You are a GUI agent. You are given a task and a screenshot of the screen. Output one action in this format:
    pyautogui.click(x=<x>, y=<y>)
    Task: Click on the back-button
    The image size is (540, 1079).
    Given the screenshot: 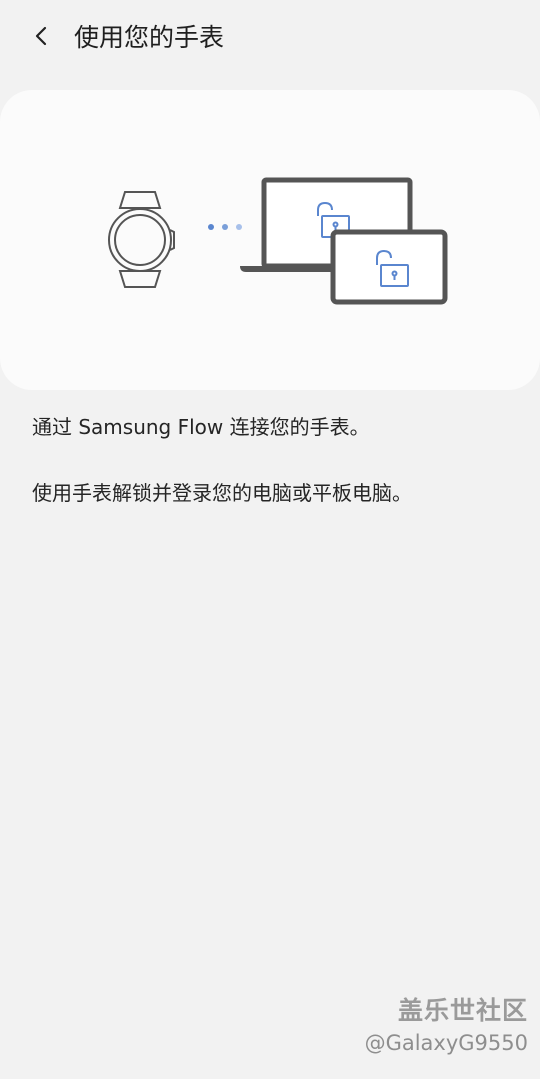 What is the action you would take?
    pyautogui.click(x=42, y=38)
    